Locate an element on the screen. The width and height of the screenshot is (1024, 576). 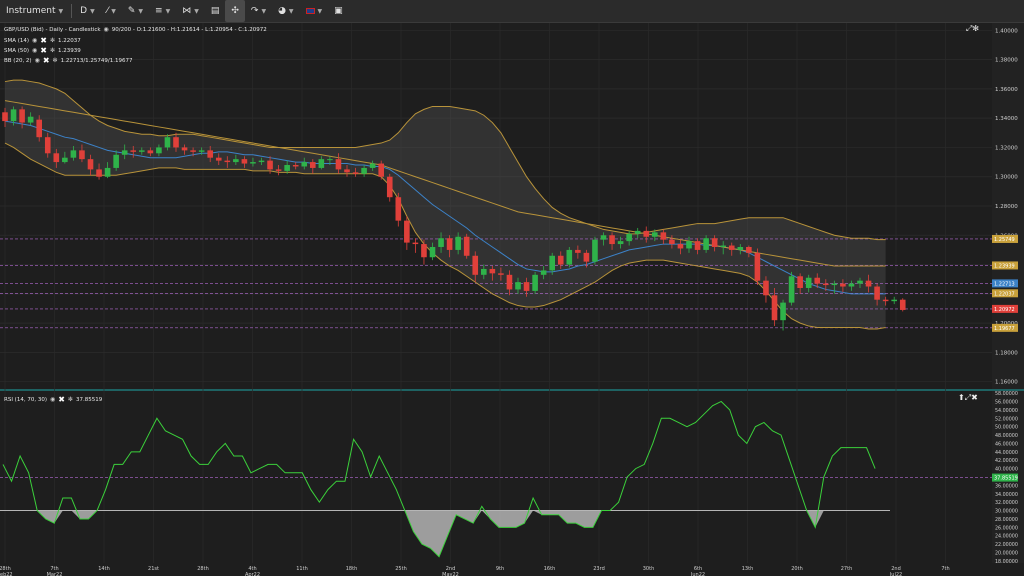
rsi-tick-label: 24.00000 is located at coordinates (1006, 537).